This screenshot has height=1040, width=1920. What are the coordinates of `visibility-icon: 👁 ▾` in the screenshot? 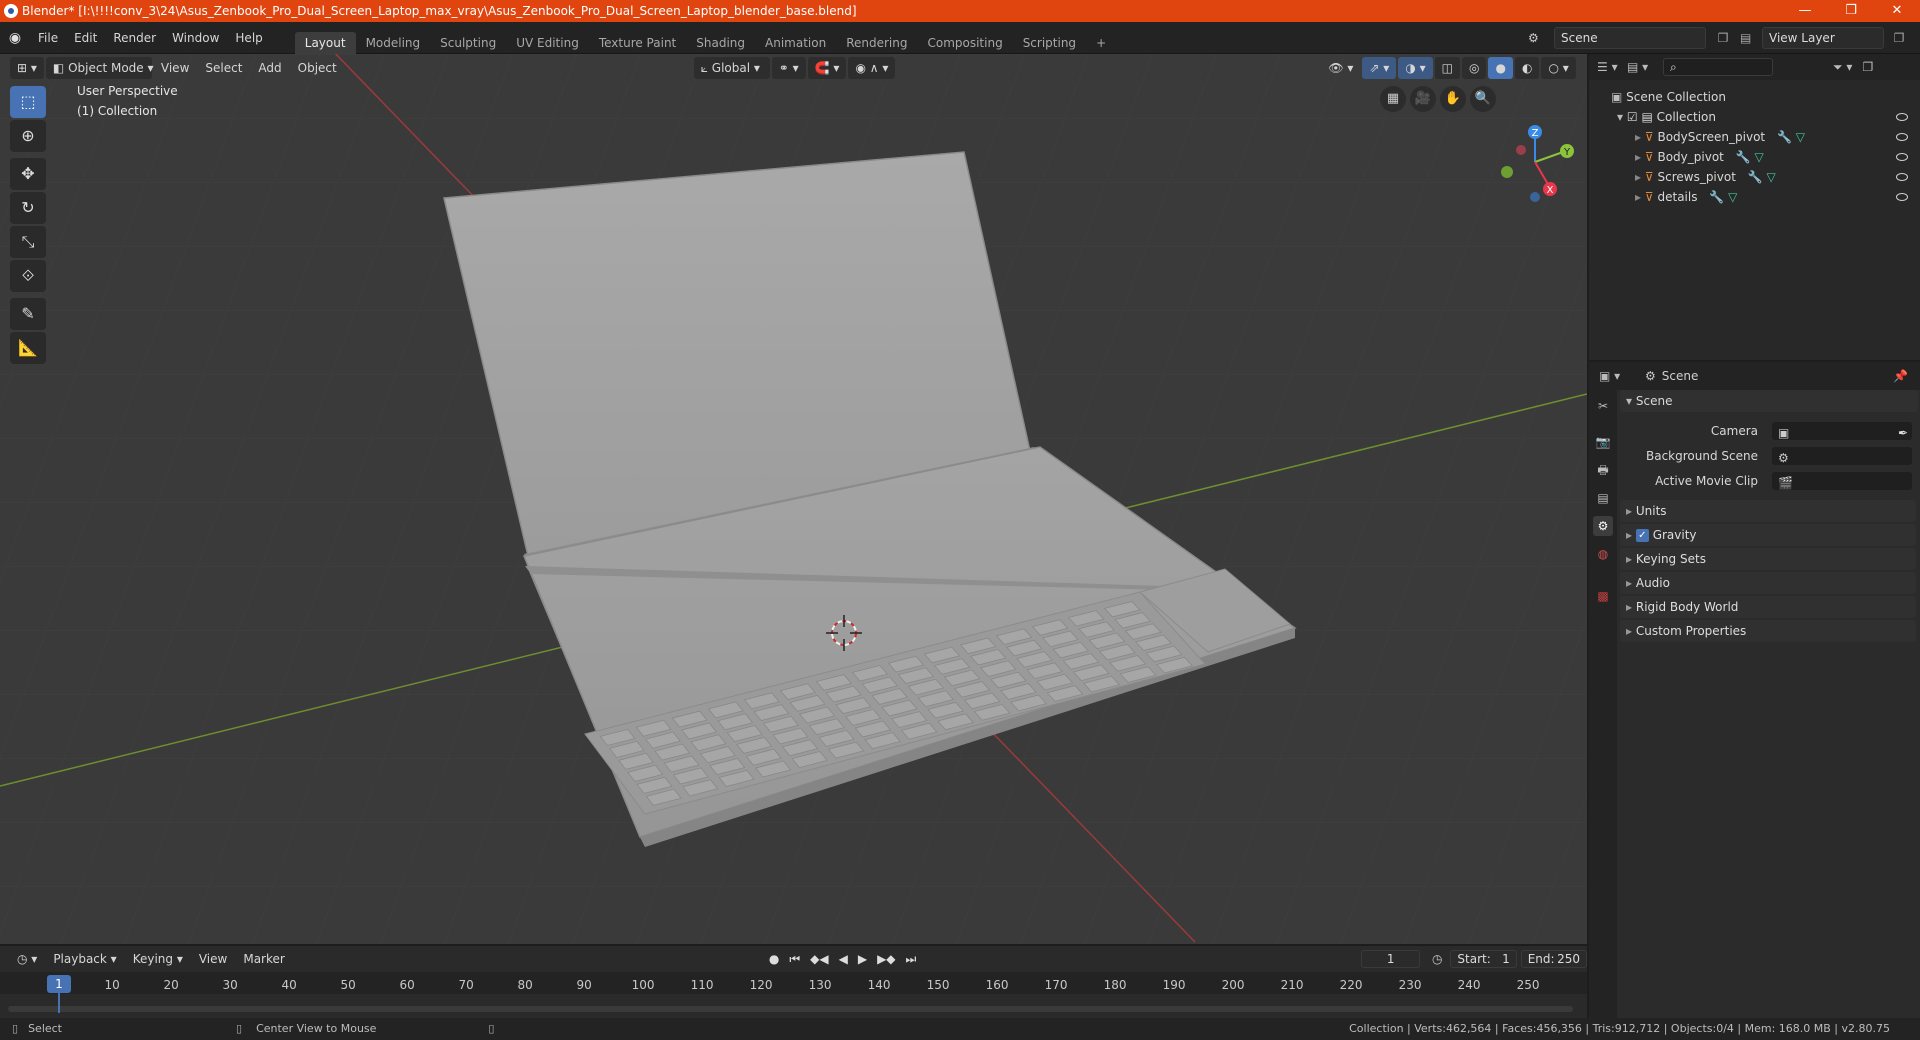 It's located at (1340, 68).